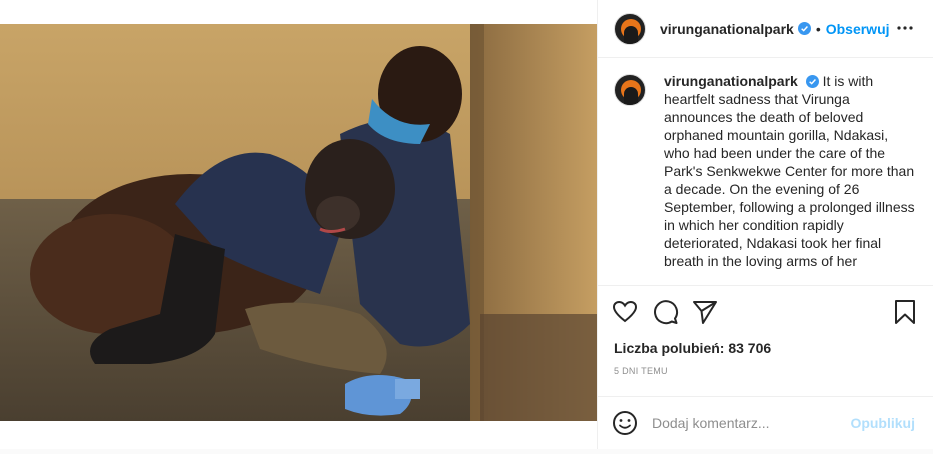  Describe the element at coordinates (692, 348) in the screenshot. I see `likes-count: Liczba polubień: 83 706` at that location.